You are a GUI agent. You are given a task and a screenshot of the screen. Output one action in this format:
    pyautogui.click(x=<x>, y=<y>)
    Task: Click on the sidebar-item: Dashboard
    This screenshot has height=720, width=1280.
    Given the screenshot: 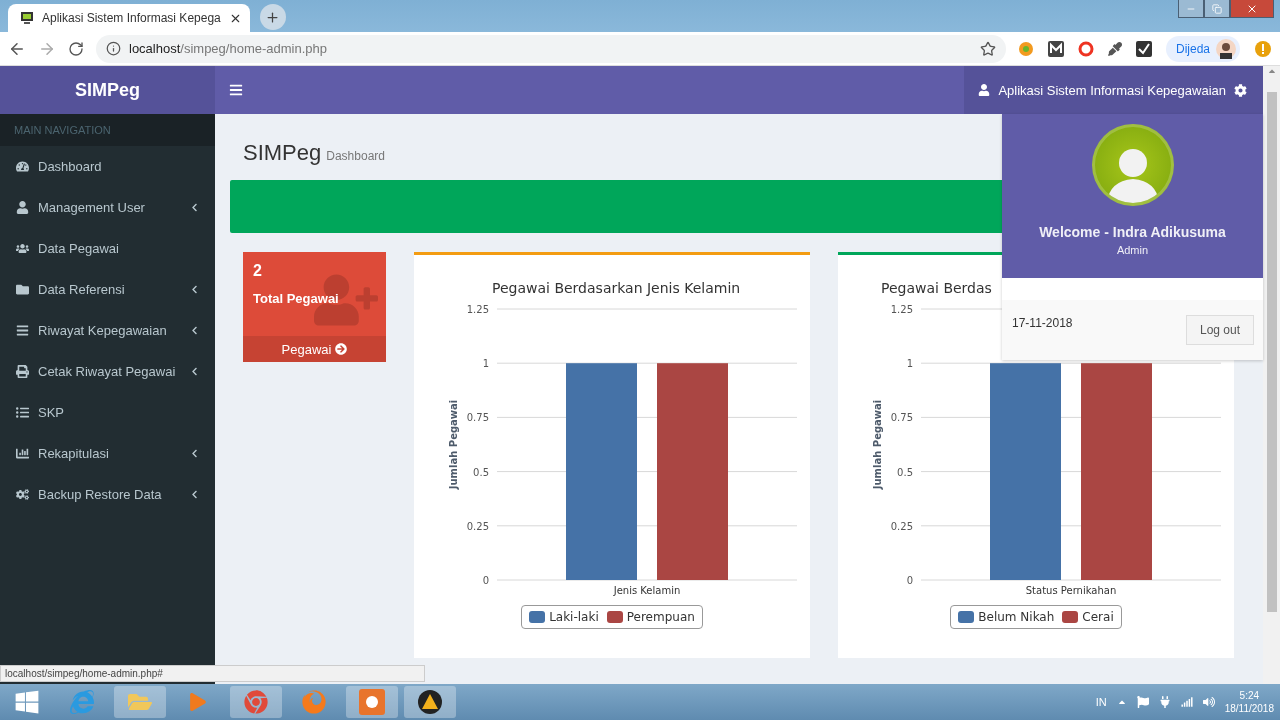 What is the action you would take?
    pyautogui.click(x=107, y=166)
    